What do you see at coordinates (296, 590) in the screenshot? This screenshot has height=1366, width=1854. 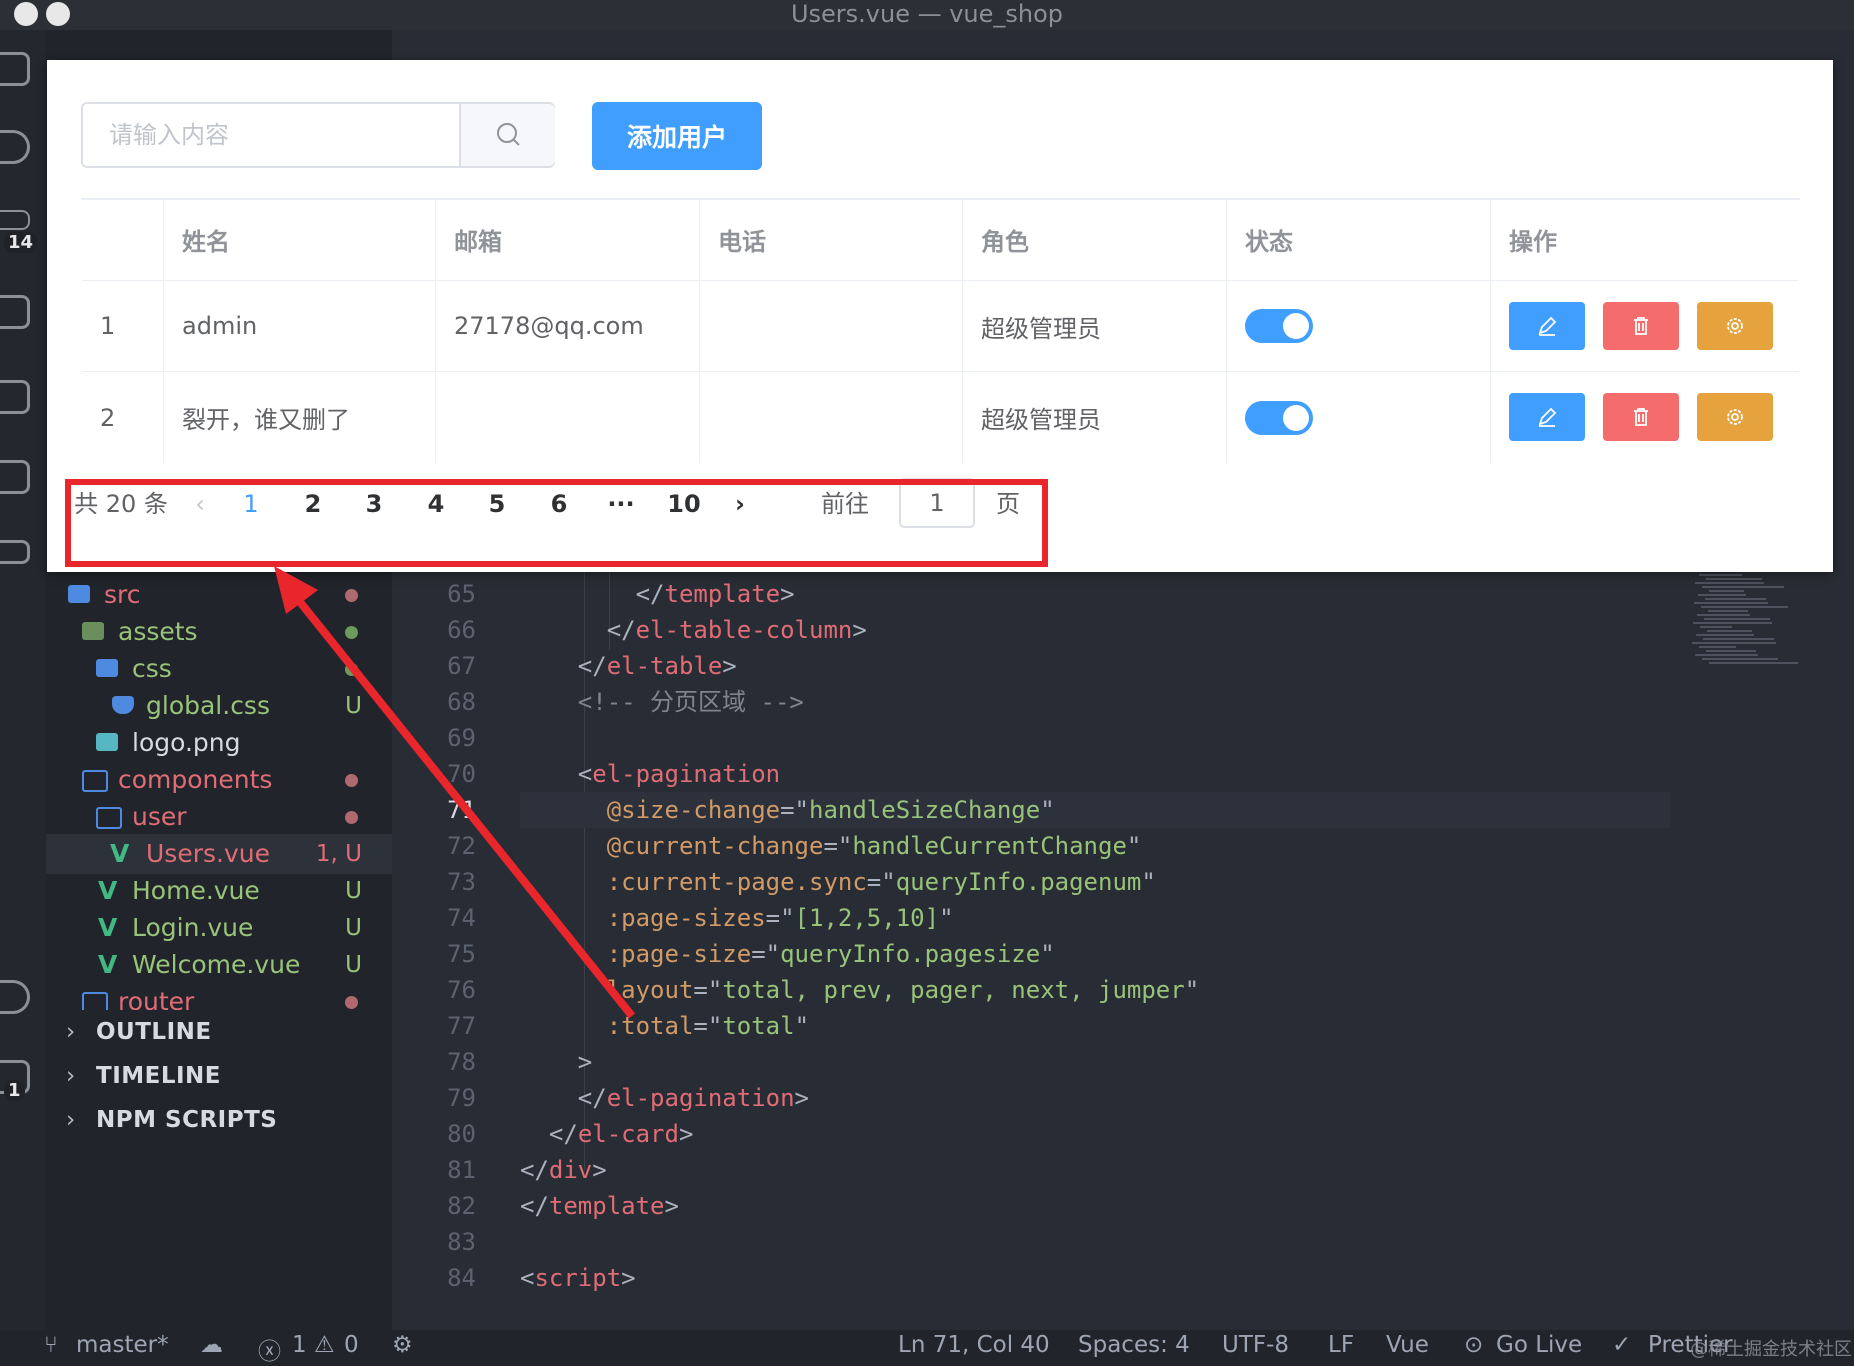 I see `arrow-head` at bounding box center [296, 590].